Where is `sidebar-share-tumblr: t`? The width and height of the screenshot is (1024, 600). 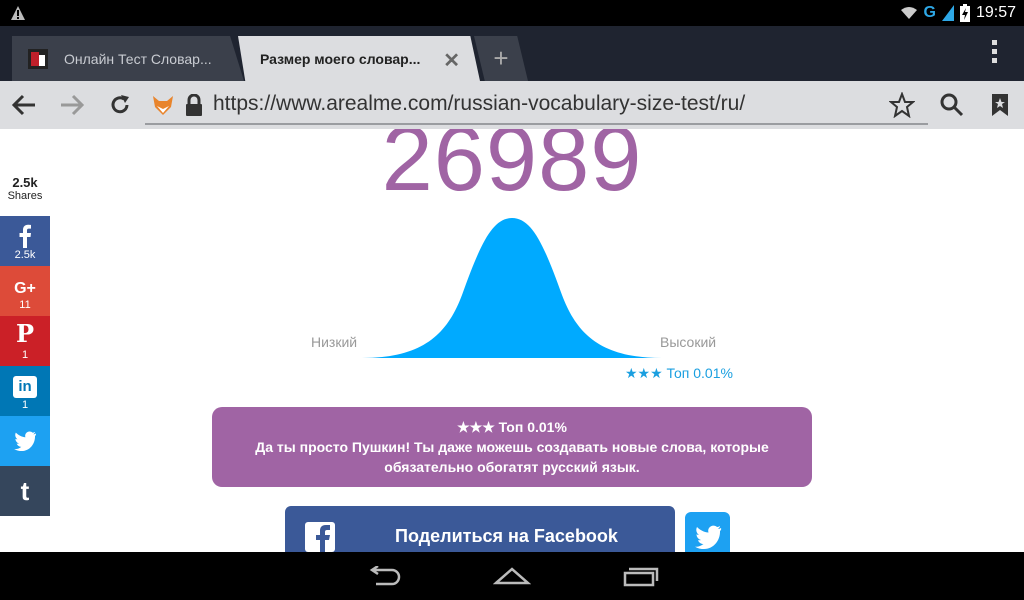
sidebar-share-tumblr: t is located at coordinates (25, 491).